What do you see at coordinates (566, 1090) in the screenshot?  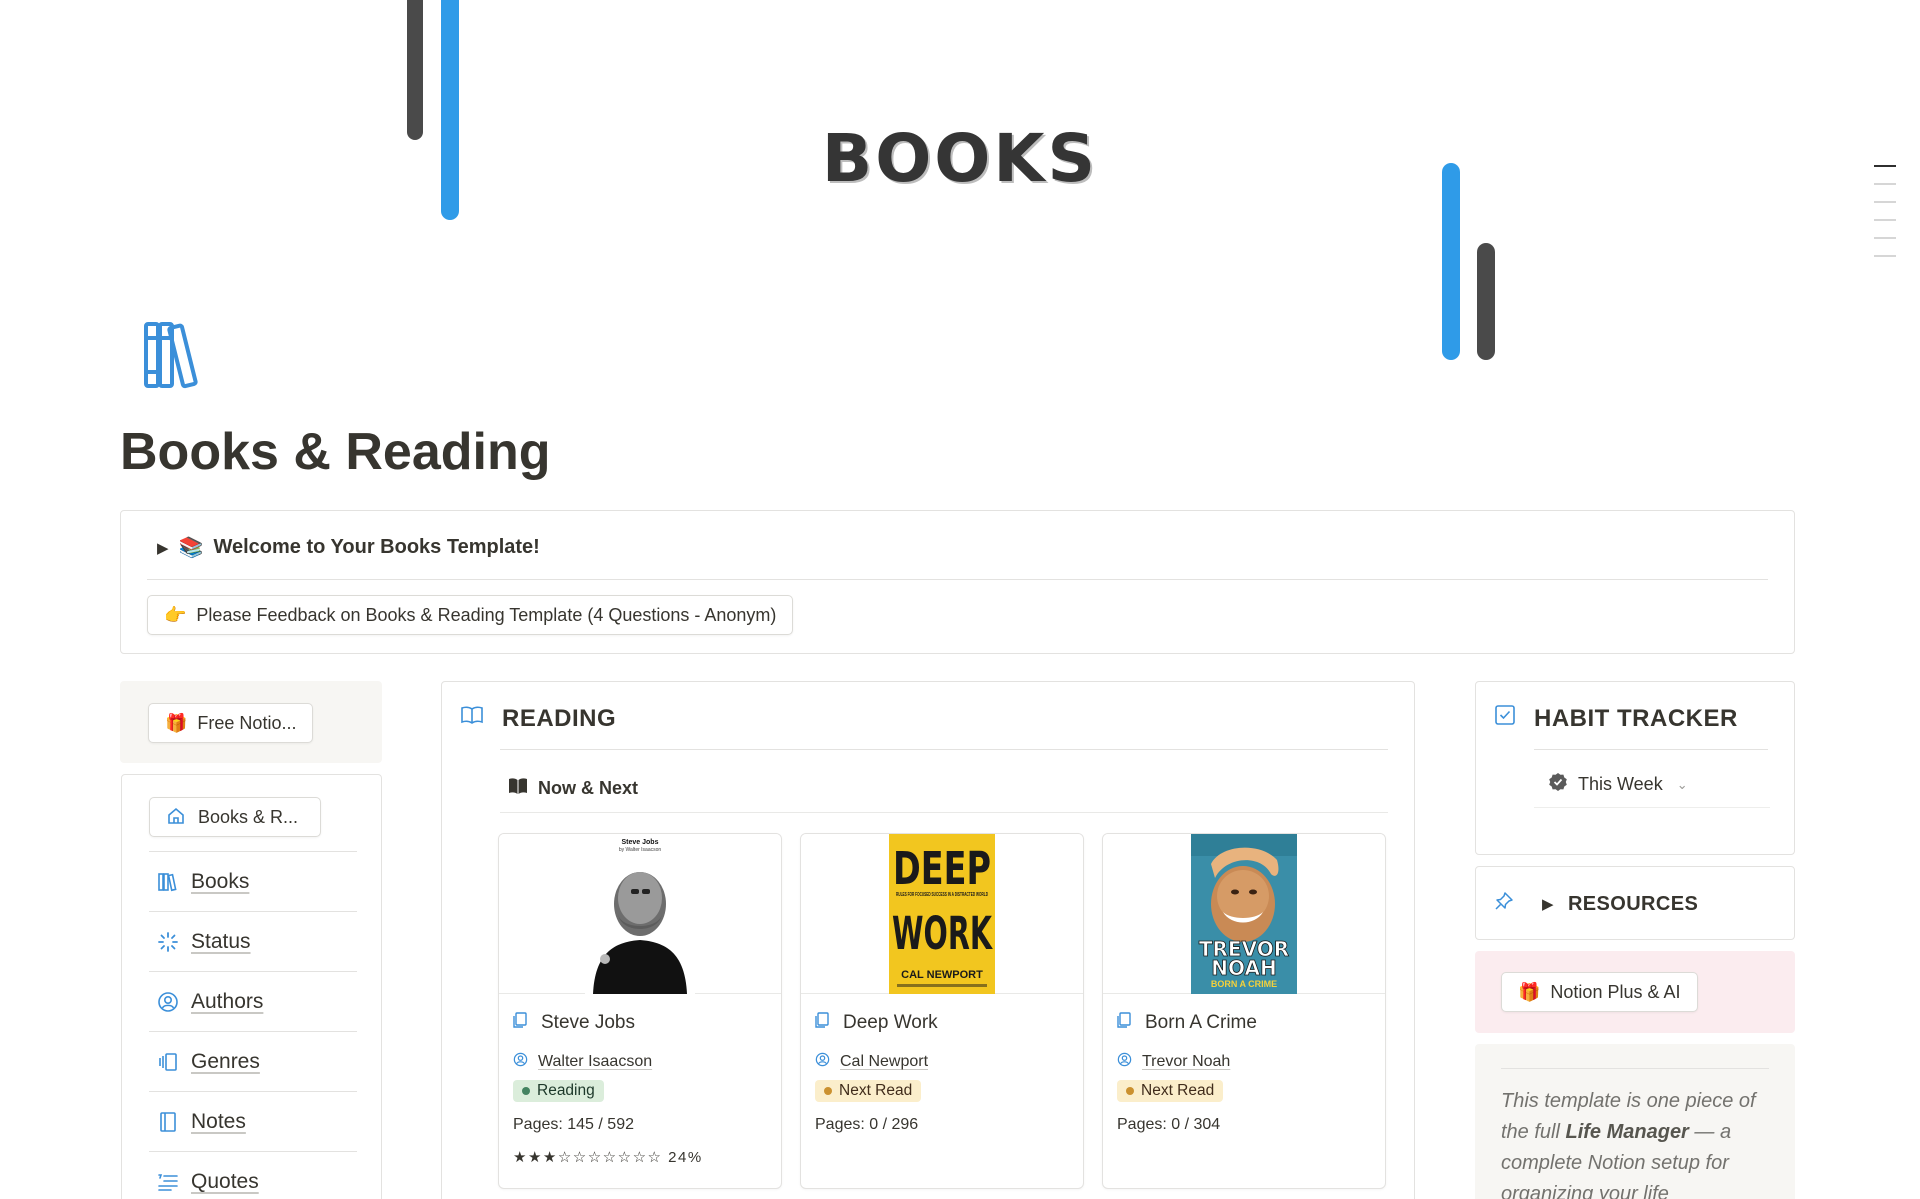 I see `status-badge-label: Reading` at bounding box center [566, 1090].